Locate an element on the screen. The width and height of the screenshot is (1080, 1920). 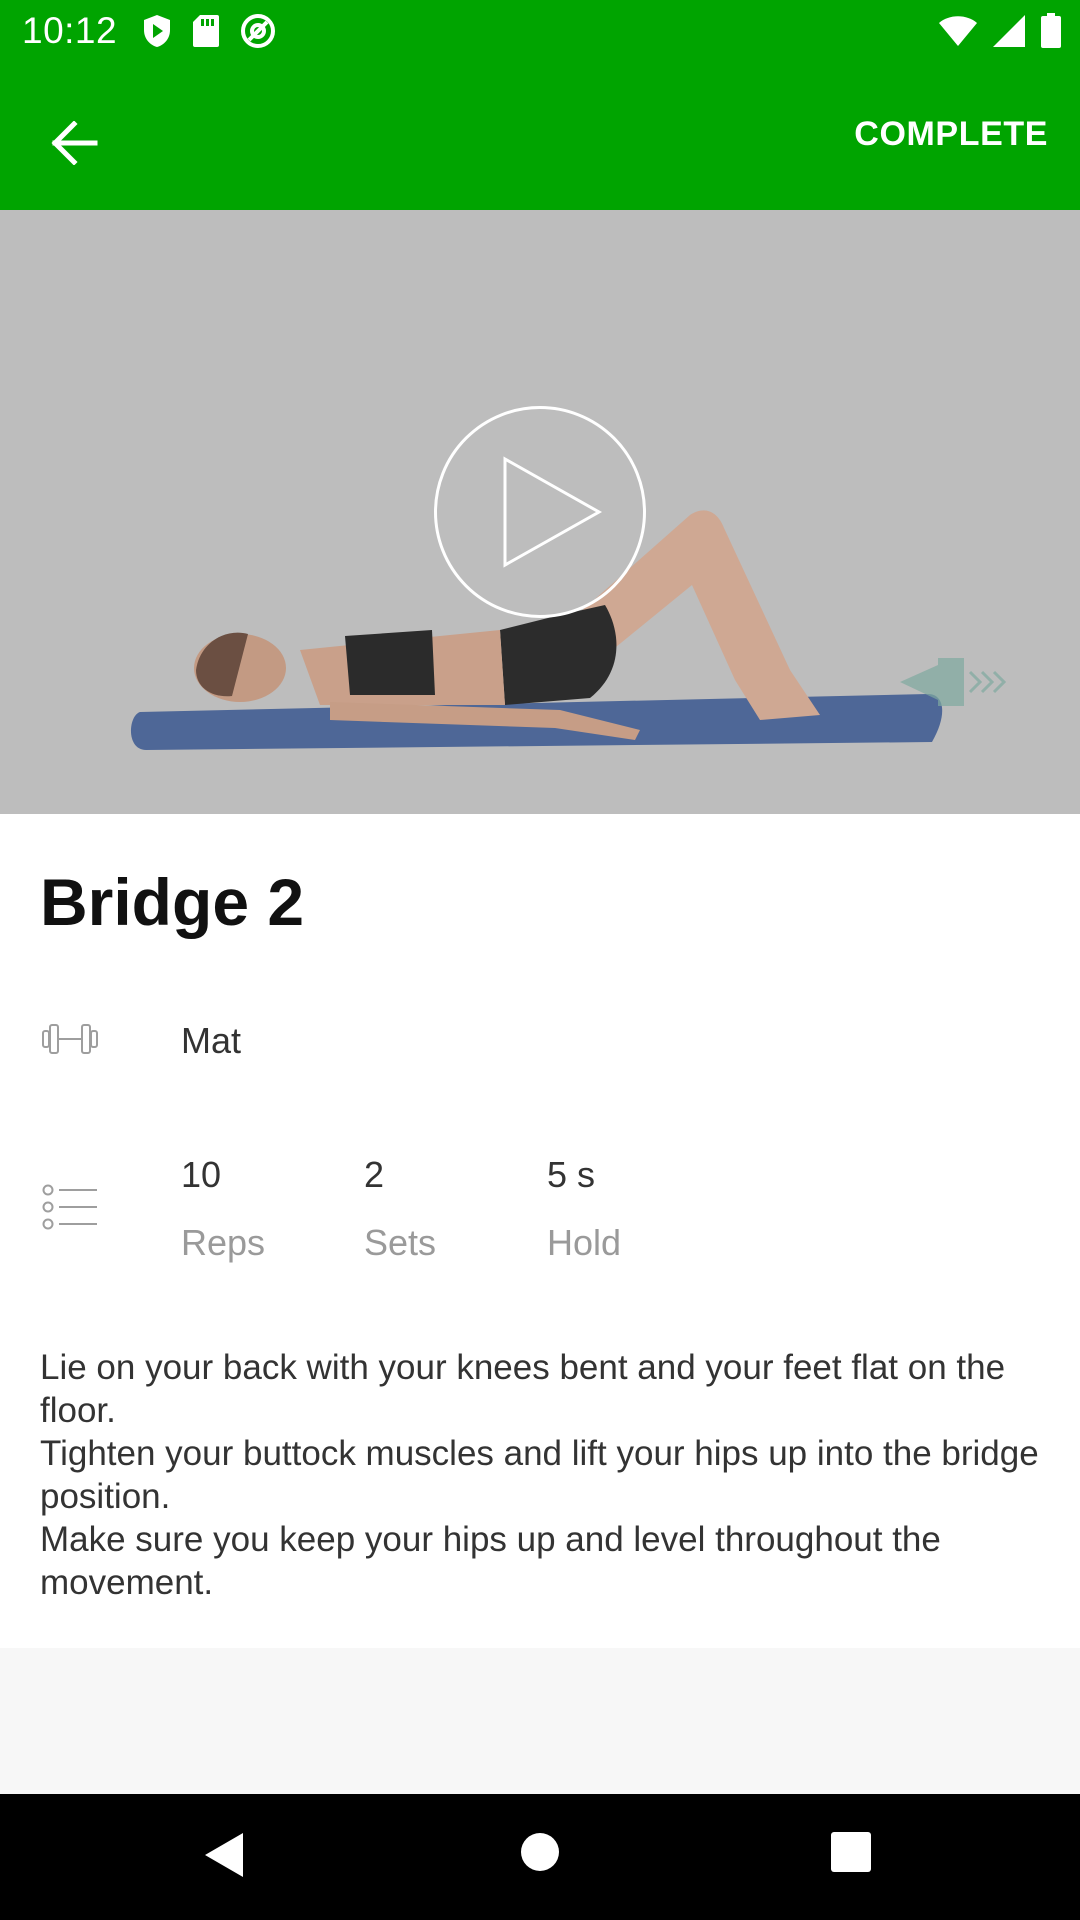
stat-value: 2 is located at coordinates (374, 1174).